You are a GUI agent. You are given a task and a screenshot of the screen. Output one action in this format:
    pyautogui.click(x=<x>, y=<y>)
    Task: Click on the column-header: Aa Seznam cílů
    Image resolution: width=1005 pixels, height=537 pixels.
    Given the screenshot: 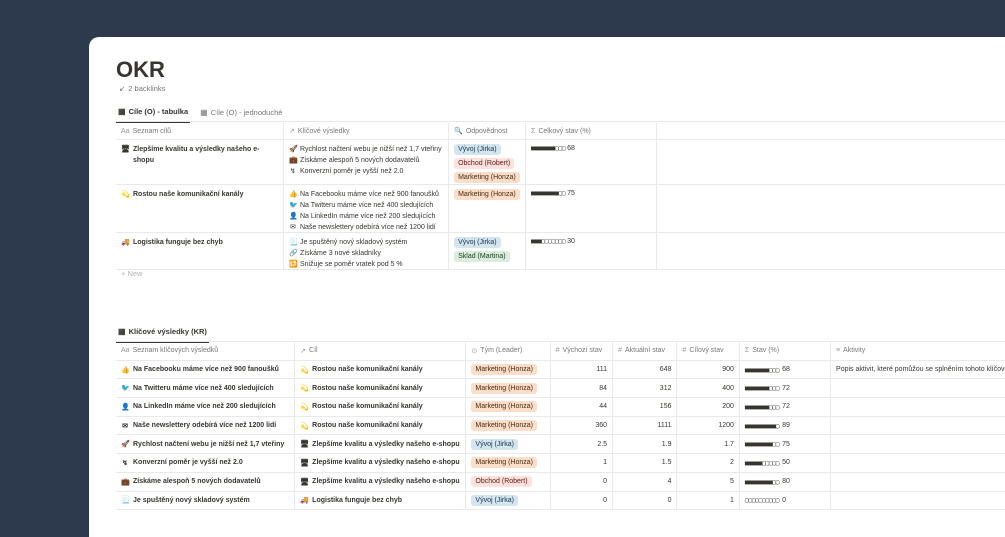 What is the action you would take?
    pyautogui.click(x=200, y=131)
    